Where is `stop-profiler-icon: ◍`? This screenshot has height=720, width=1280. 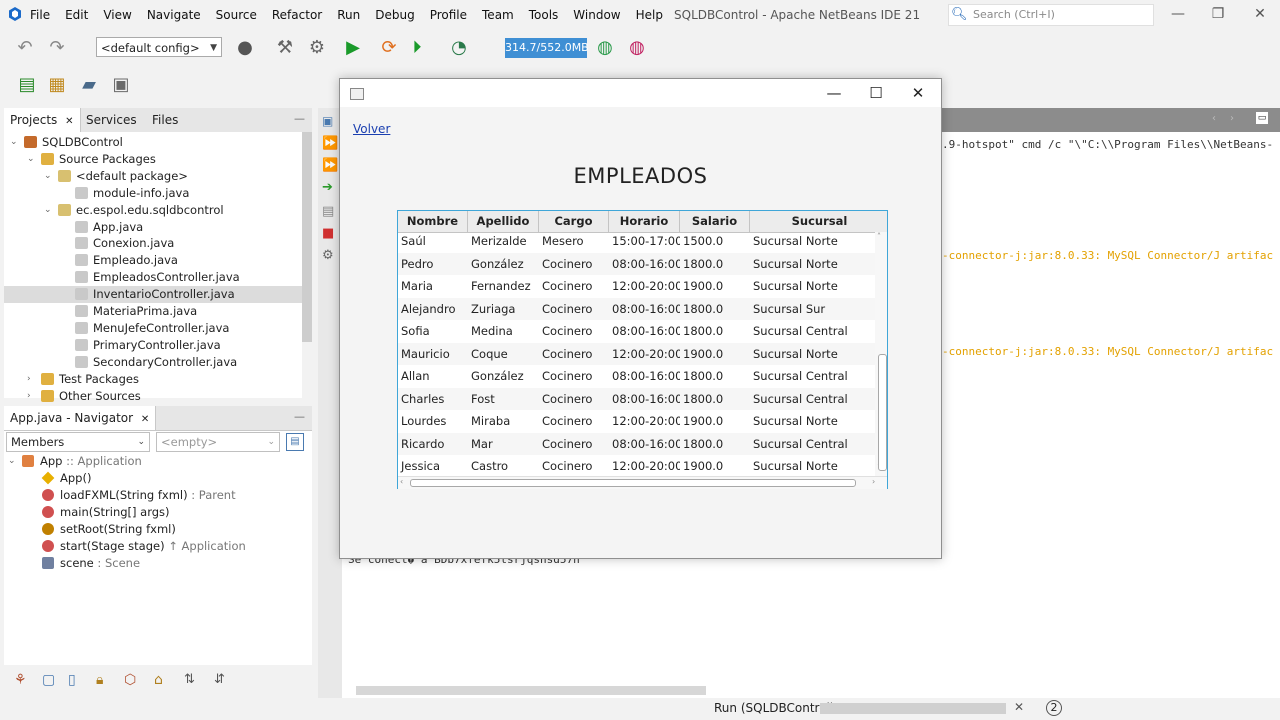 stop-profiler-icon: ◍ is located at coordinates (637, 48).